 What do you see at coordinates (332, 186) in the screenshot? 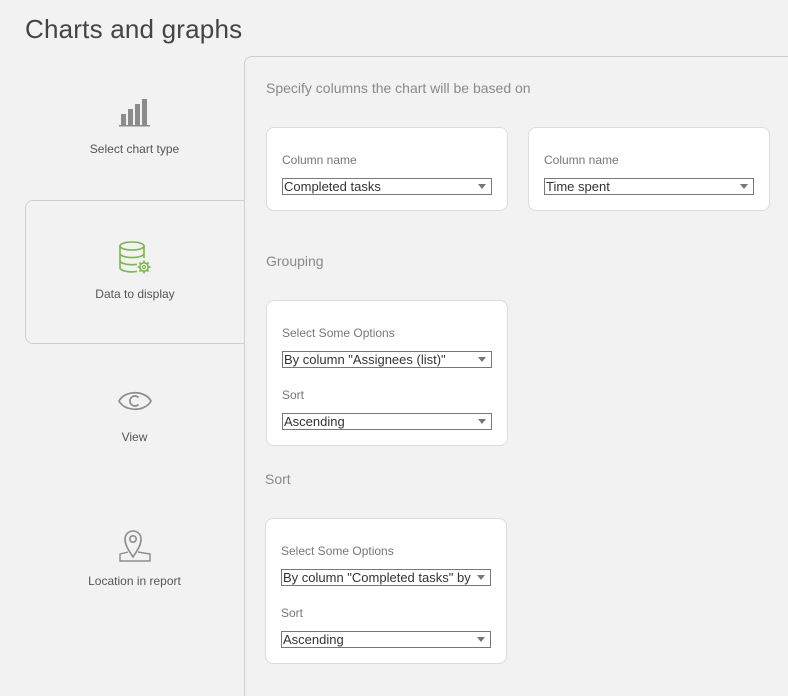
I see `select-value: Completed tasks` at bounding box center [332, 186].